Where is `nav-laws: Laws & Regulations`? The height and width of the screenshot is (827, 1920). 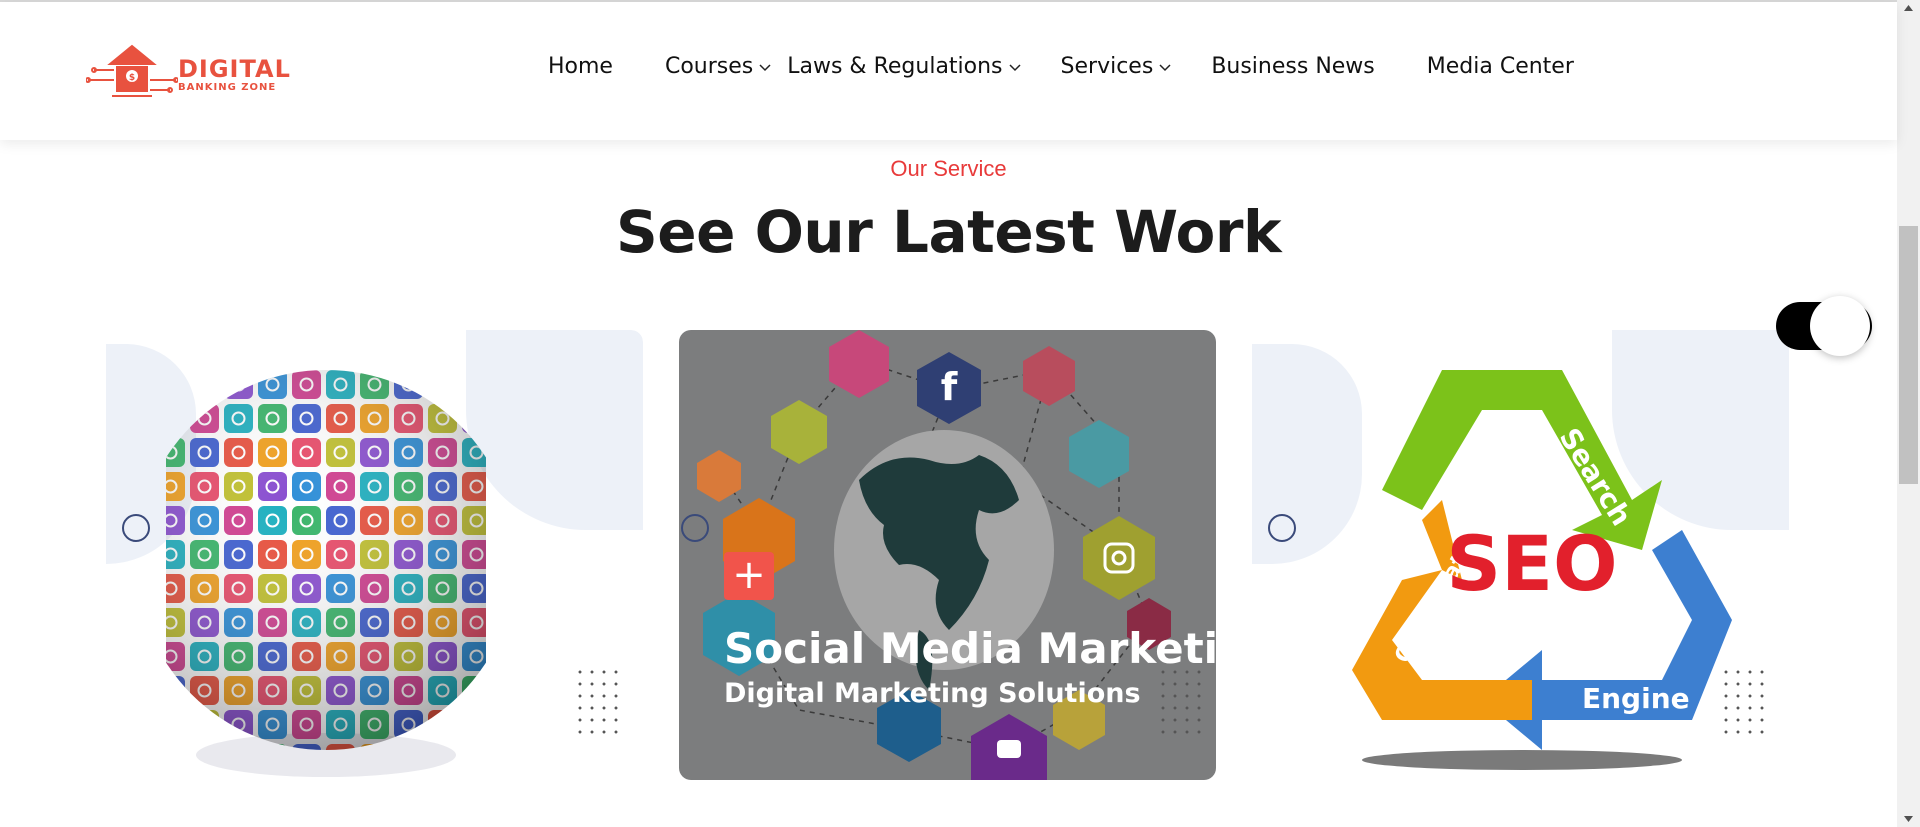
nav-laws: Laws & Regulations is located at coordinates (904, 66).